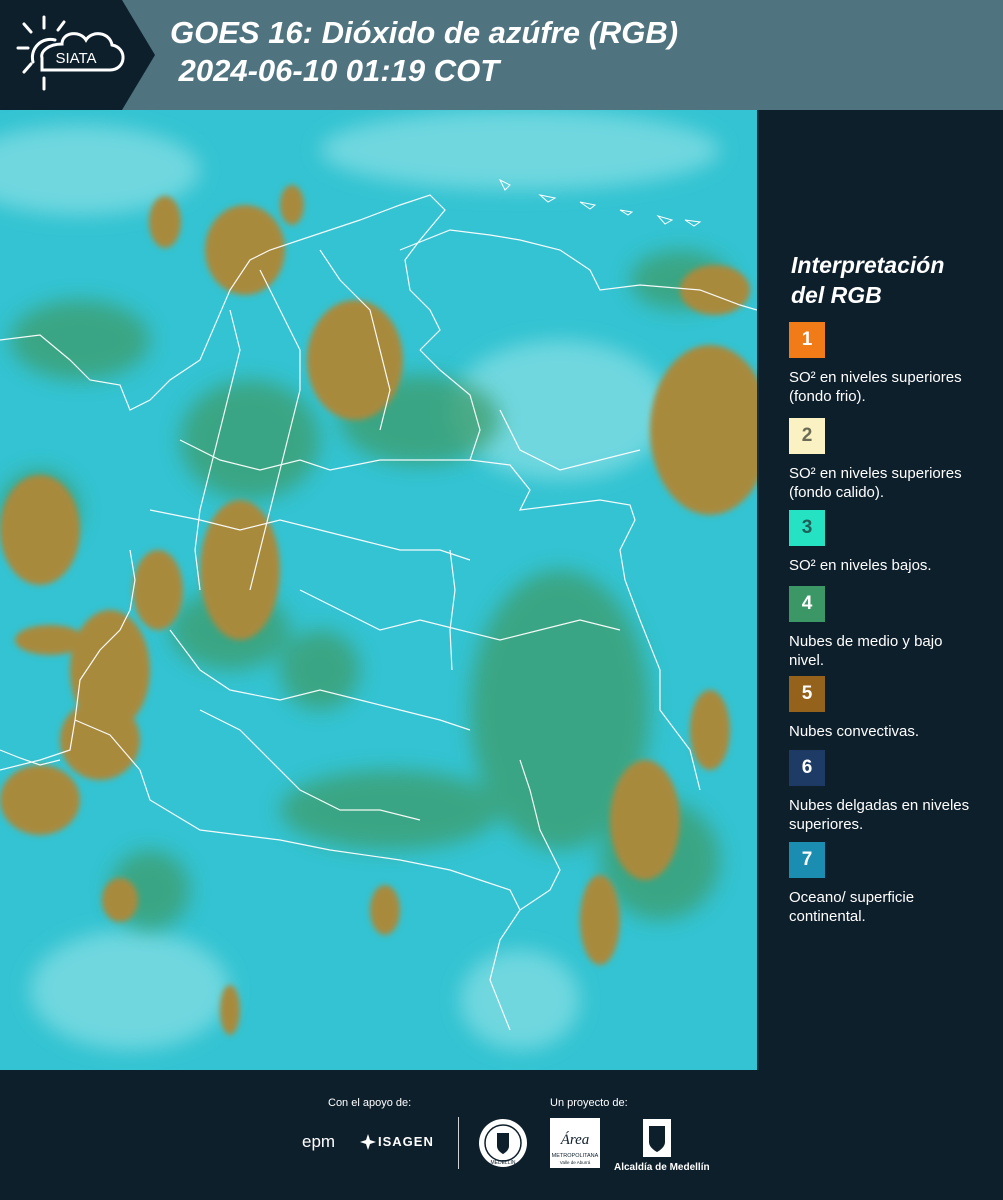  What do you see at coordinates (852, 907) in the screenshot?
I see `legend-label-7: Oceano/ superficie continental.` at bounding box center [852, 907].